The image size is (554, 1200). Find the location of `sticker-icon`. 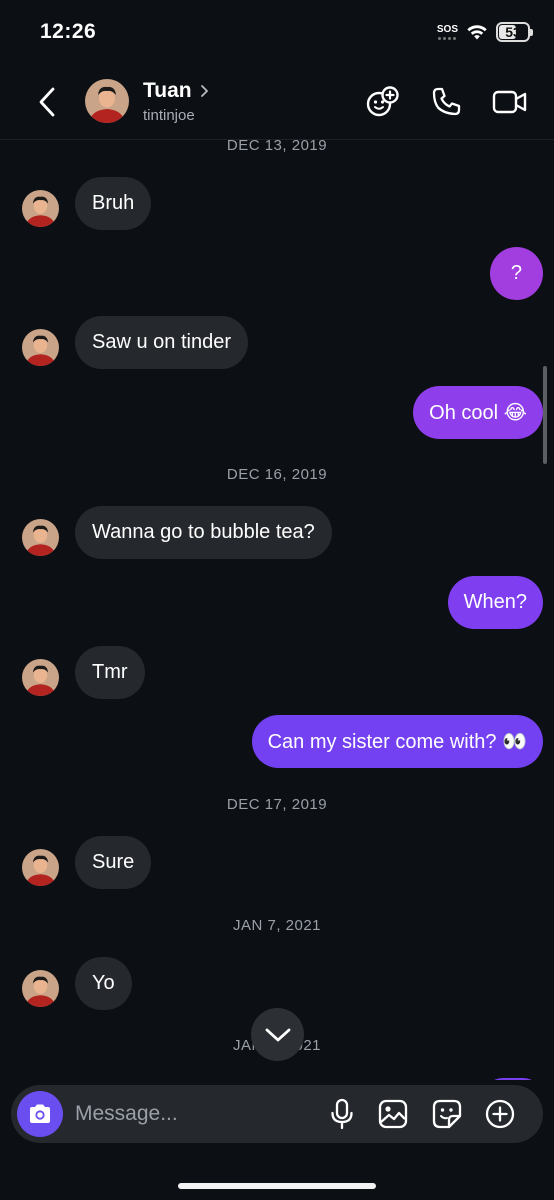

sticker-icon is located at coordinates (447, 1114).